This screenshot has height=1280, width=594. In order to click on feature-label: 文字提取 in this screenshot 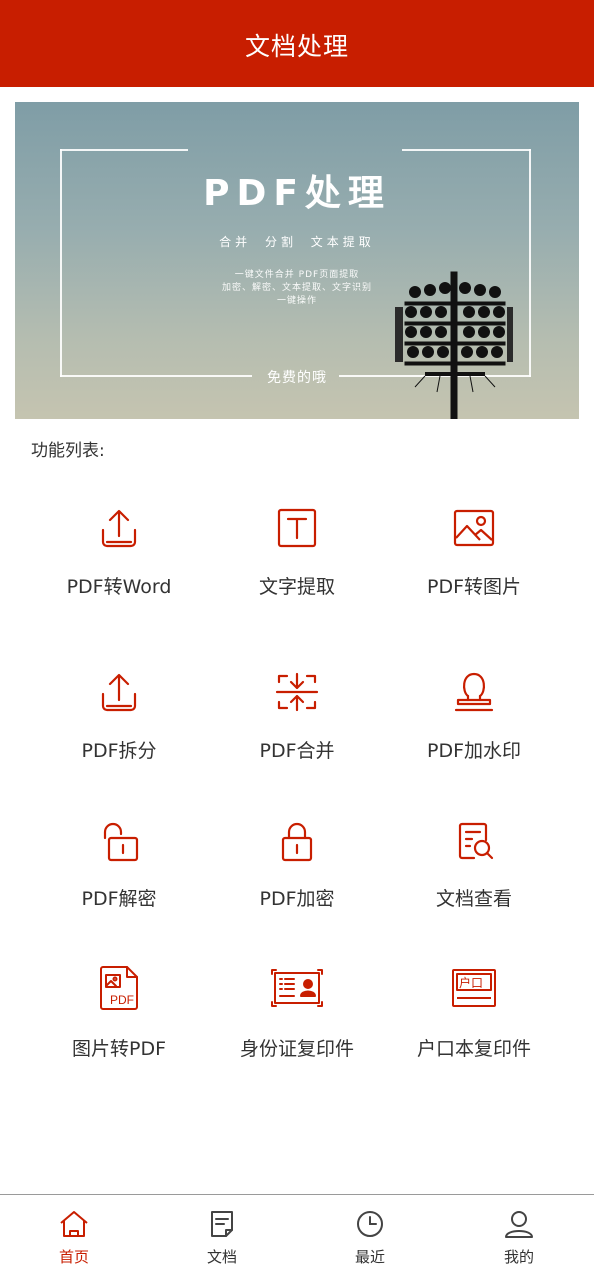, I will do `click(296, 587)`.